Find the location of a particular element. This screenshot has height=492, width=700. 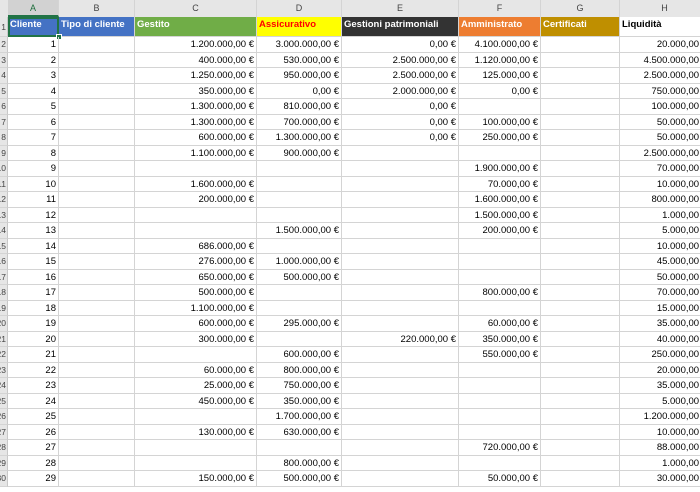

row-header: 22 is located at coordinates (4, 355).